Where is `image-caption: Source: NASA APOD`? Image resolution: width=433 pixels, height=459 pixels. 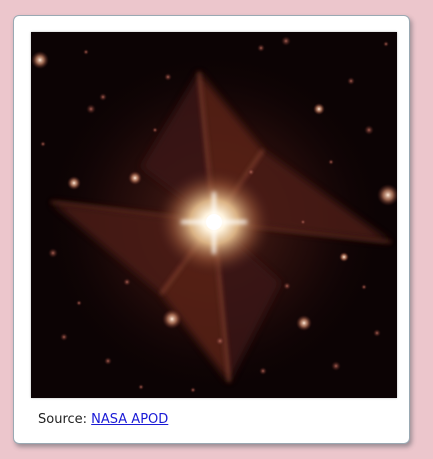 image-caption: Source: NASA APOD is located at coordinates (103, 419).